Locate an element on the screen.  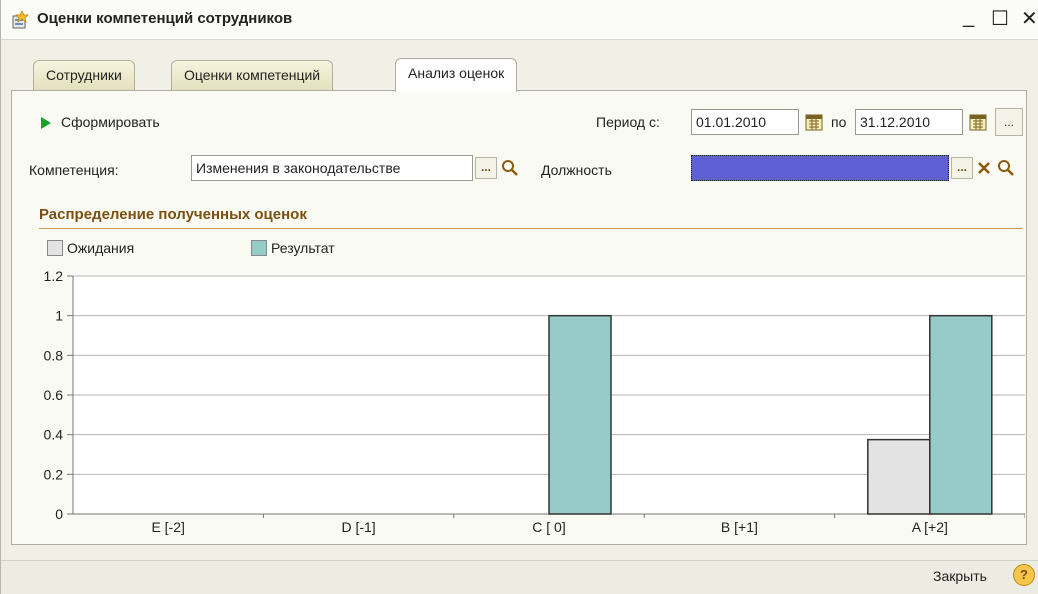
y-tick-label: 0.2 is located at coordinates (54, 474).